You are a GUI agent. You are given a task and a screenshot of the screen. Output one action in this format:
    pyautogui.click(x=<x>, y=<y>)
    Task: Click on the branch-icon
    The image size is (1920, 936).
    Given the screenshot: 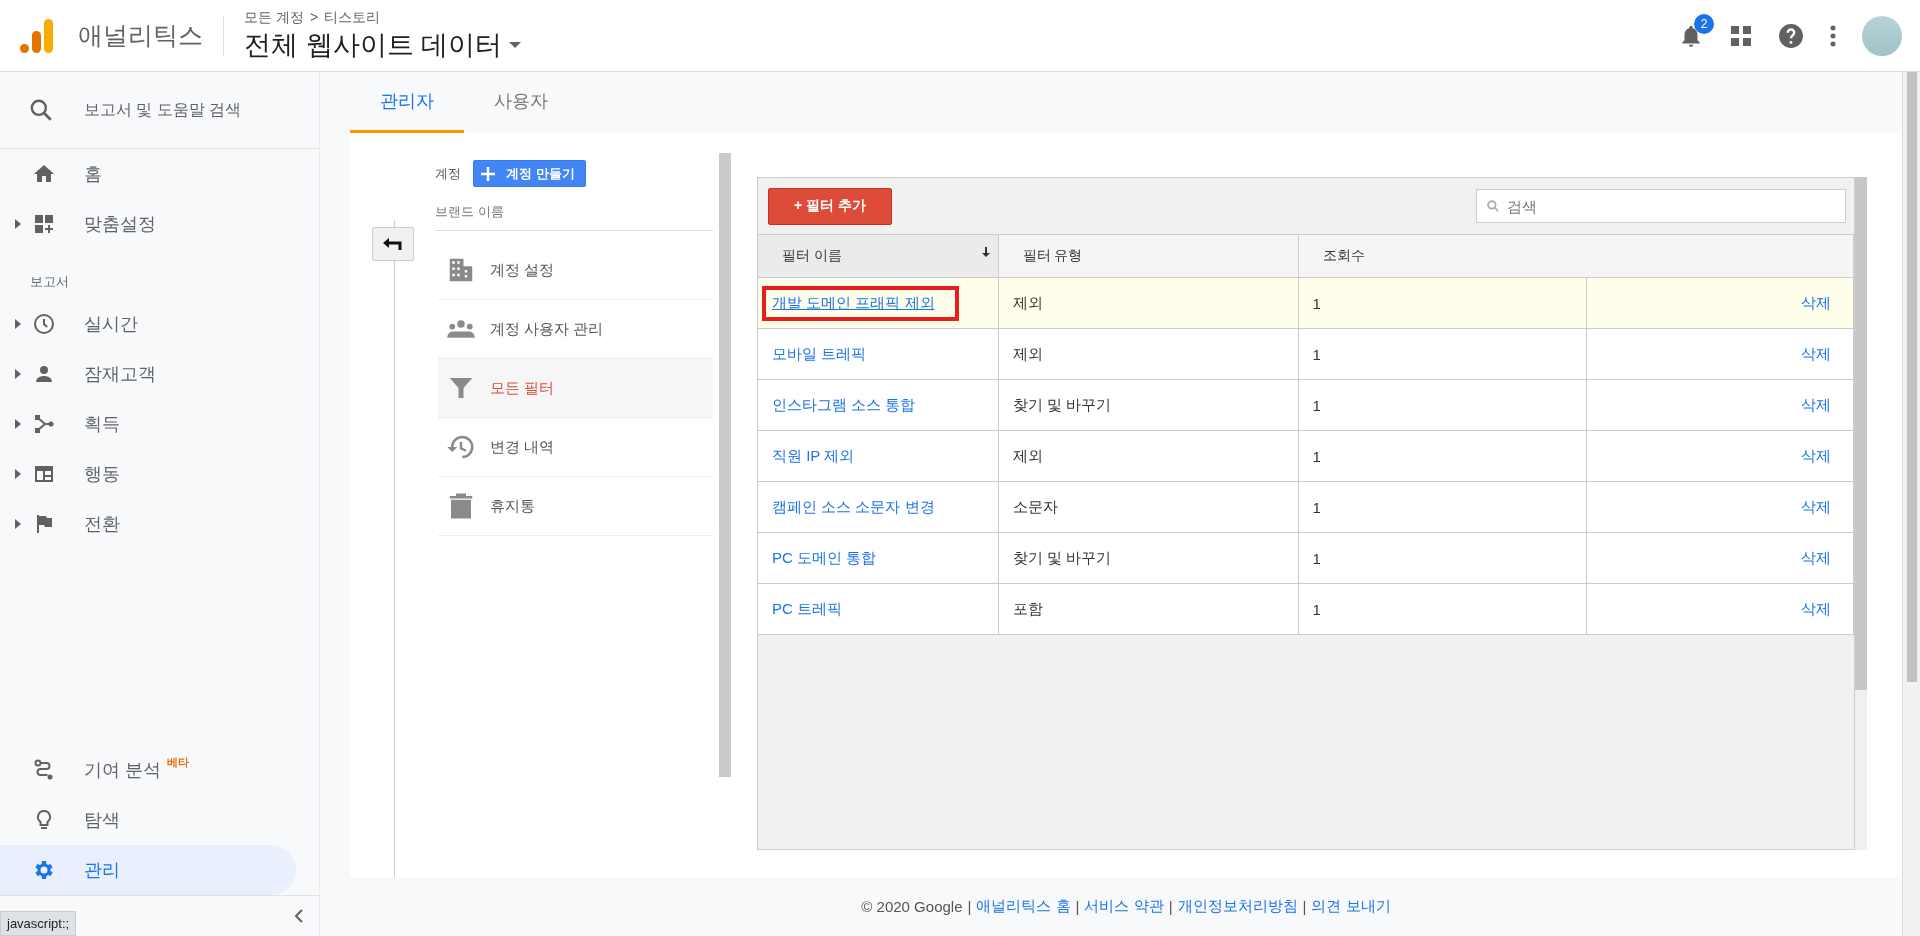 What is the action you would take?
    pyautogui.click(x=44, y=424)
    